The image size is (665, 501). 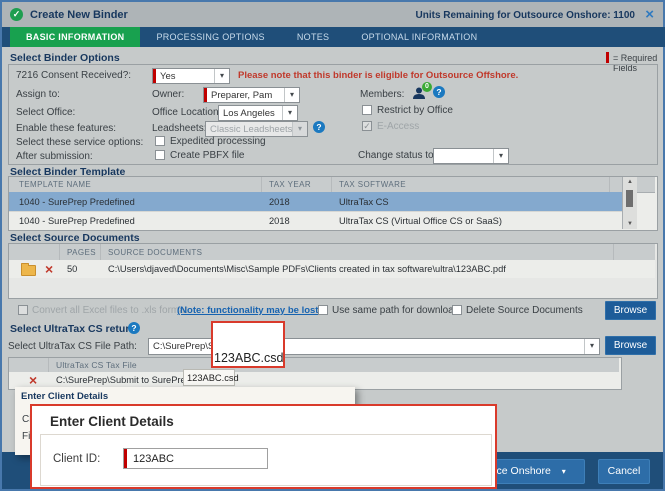 I want to click on client-id-input: 123ABC, so click(x=195, y=458).